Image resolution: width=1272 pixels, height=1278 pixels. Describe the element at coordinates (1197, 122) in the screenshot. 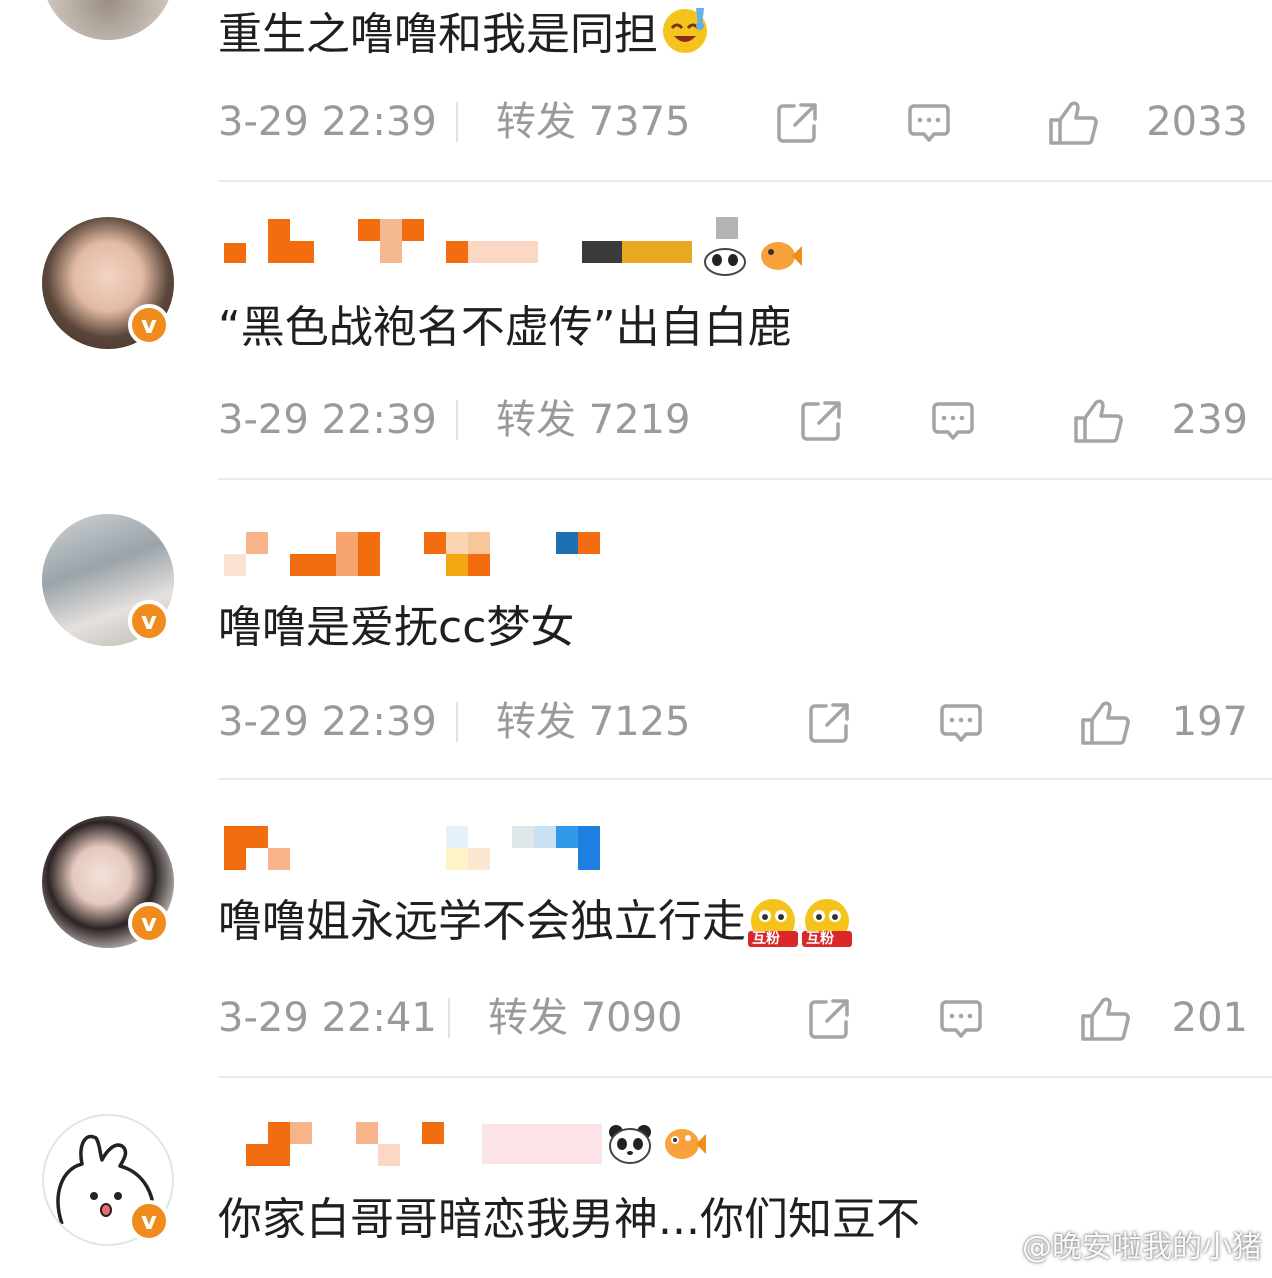

I see `like-count: 2033` at that location.